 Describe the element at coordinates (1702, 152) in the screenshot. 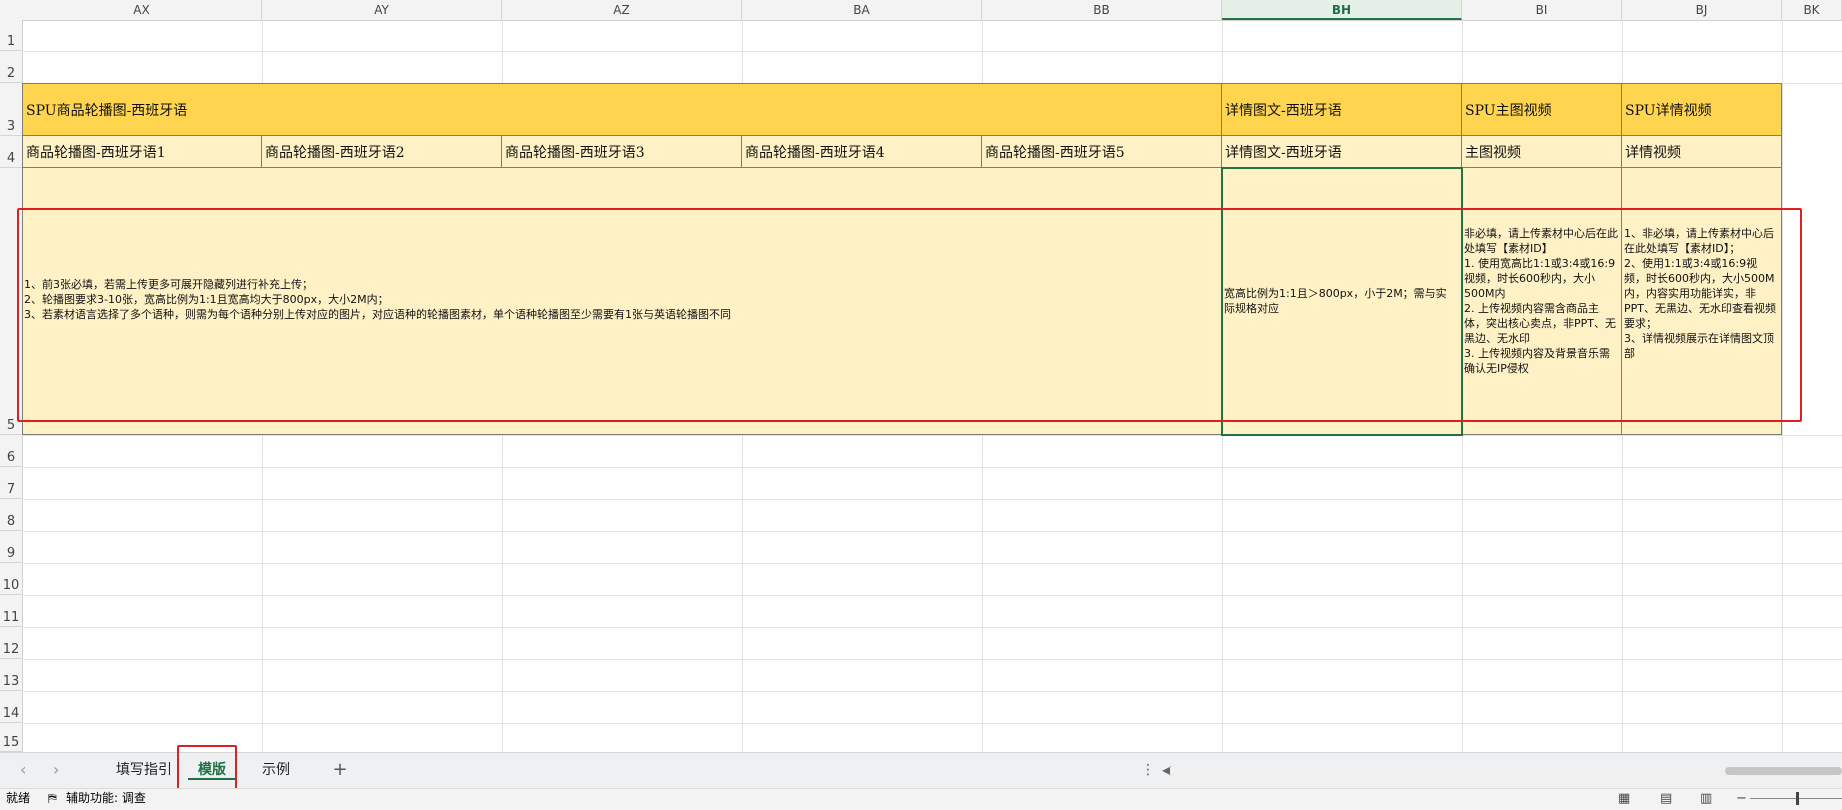

I see `cell-detail-video: 详情视频` at that location.